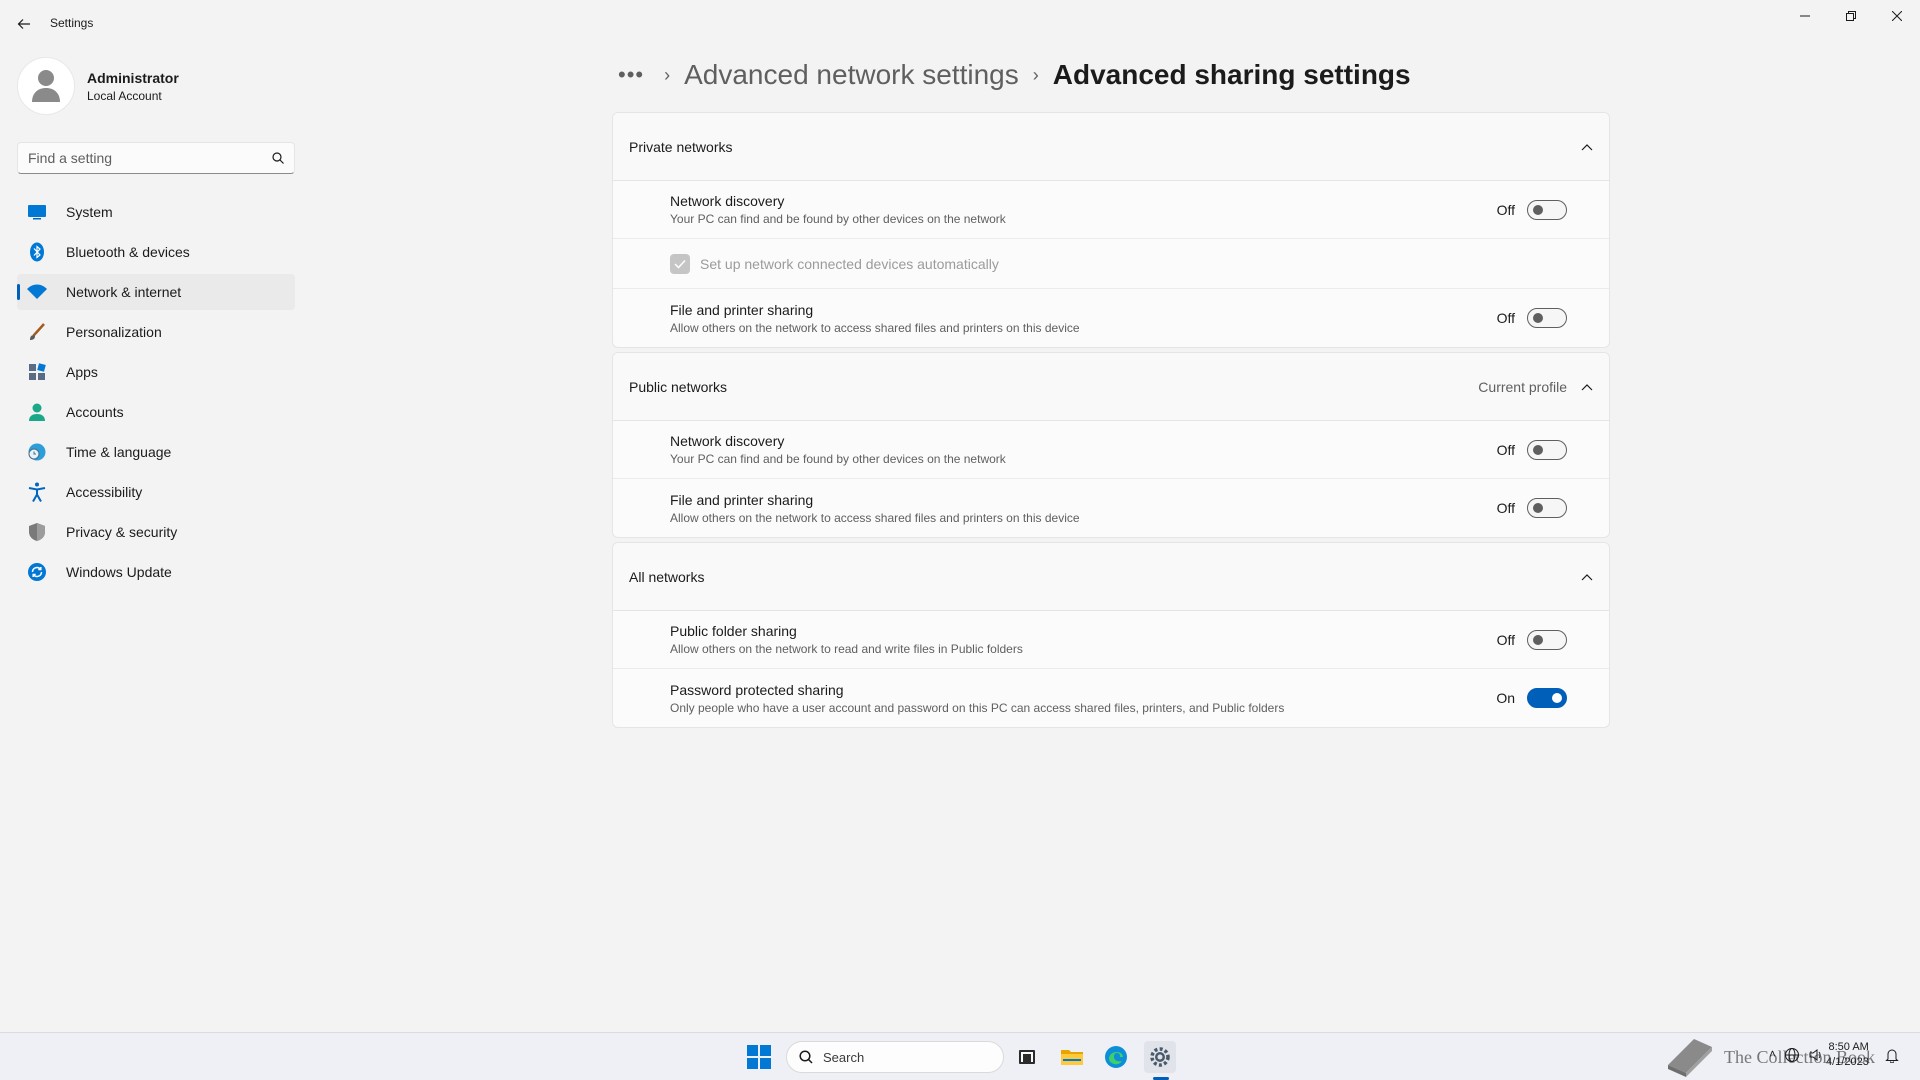 This screenshot has height=1080, width=1920. What do you see at coordinates (844, 1057) in the screenshot?
I see `taskbar-search-label: Search` at bounding box center [844, 1057].